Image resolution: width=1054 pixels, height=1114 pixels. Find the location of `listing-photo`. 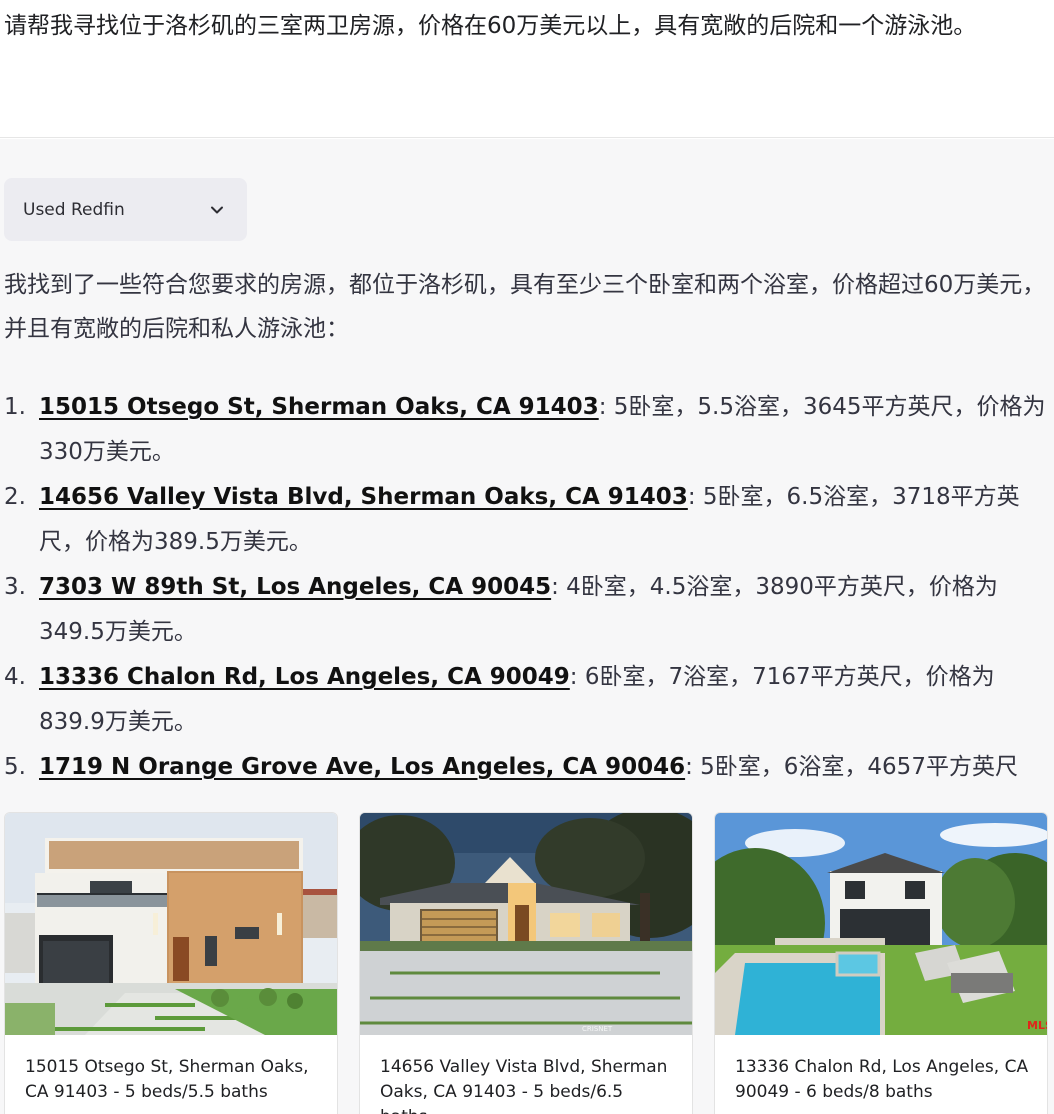

listing-photo is located at coordinates (171, 924).